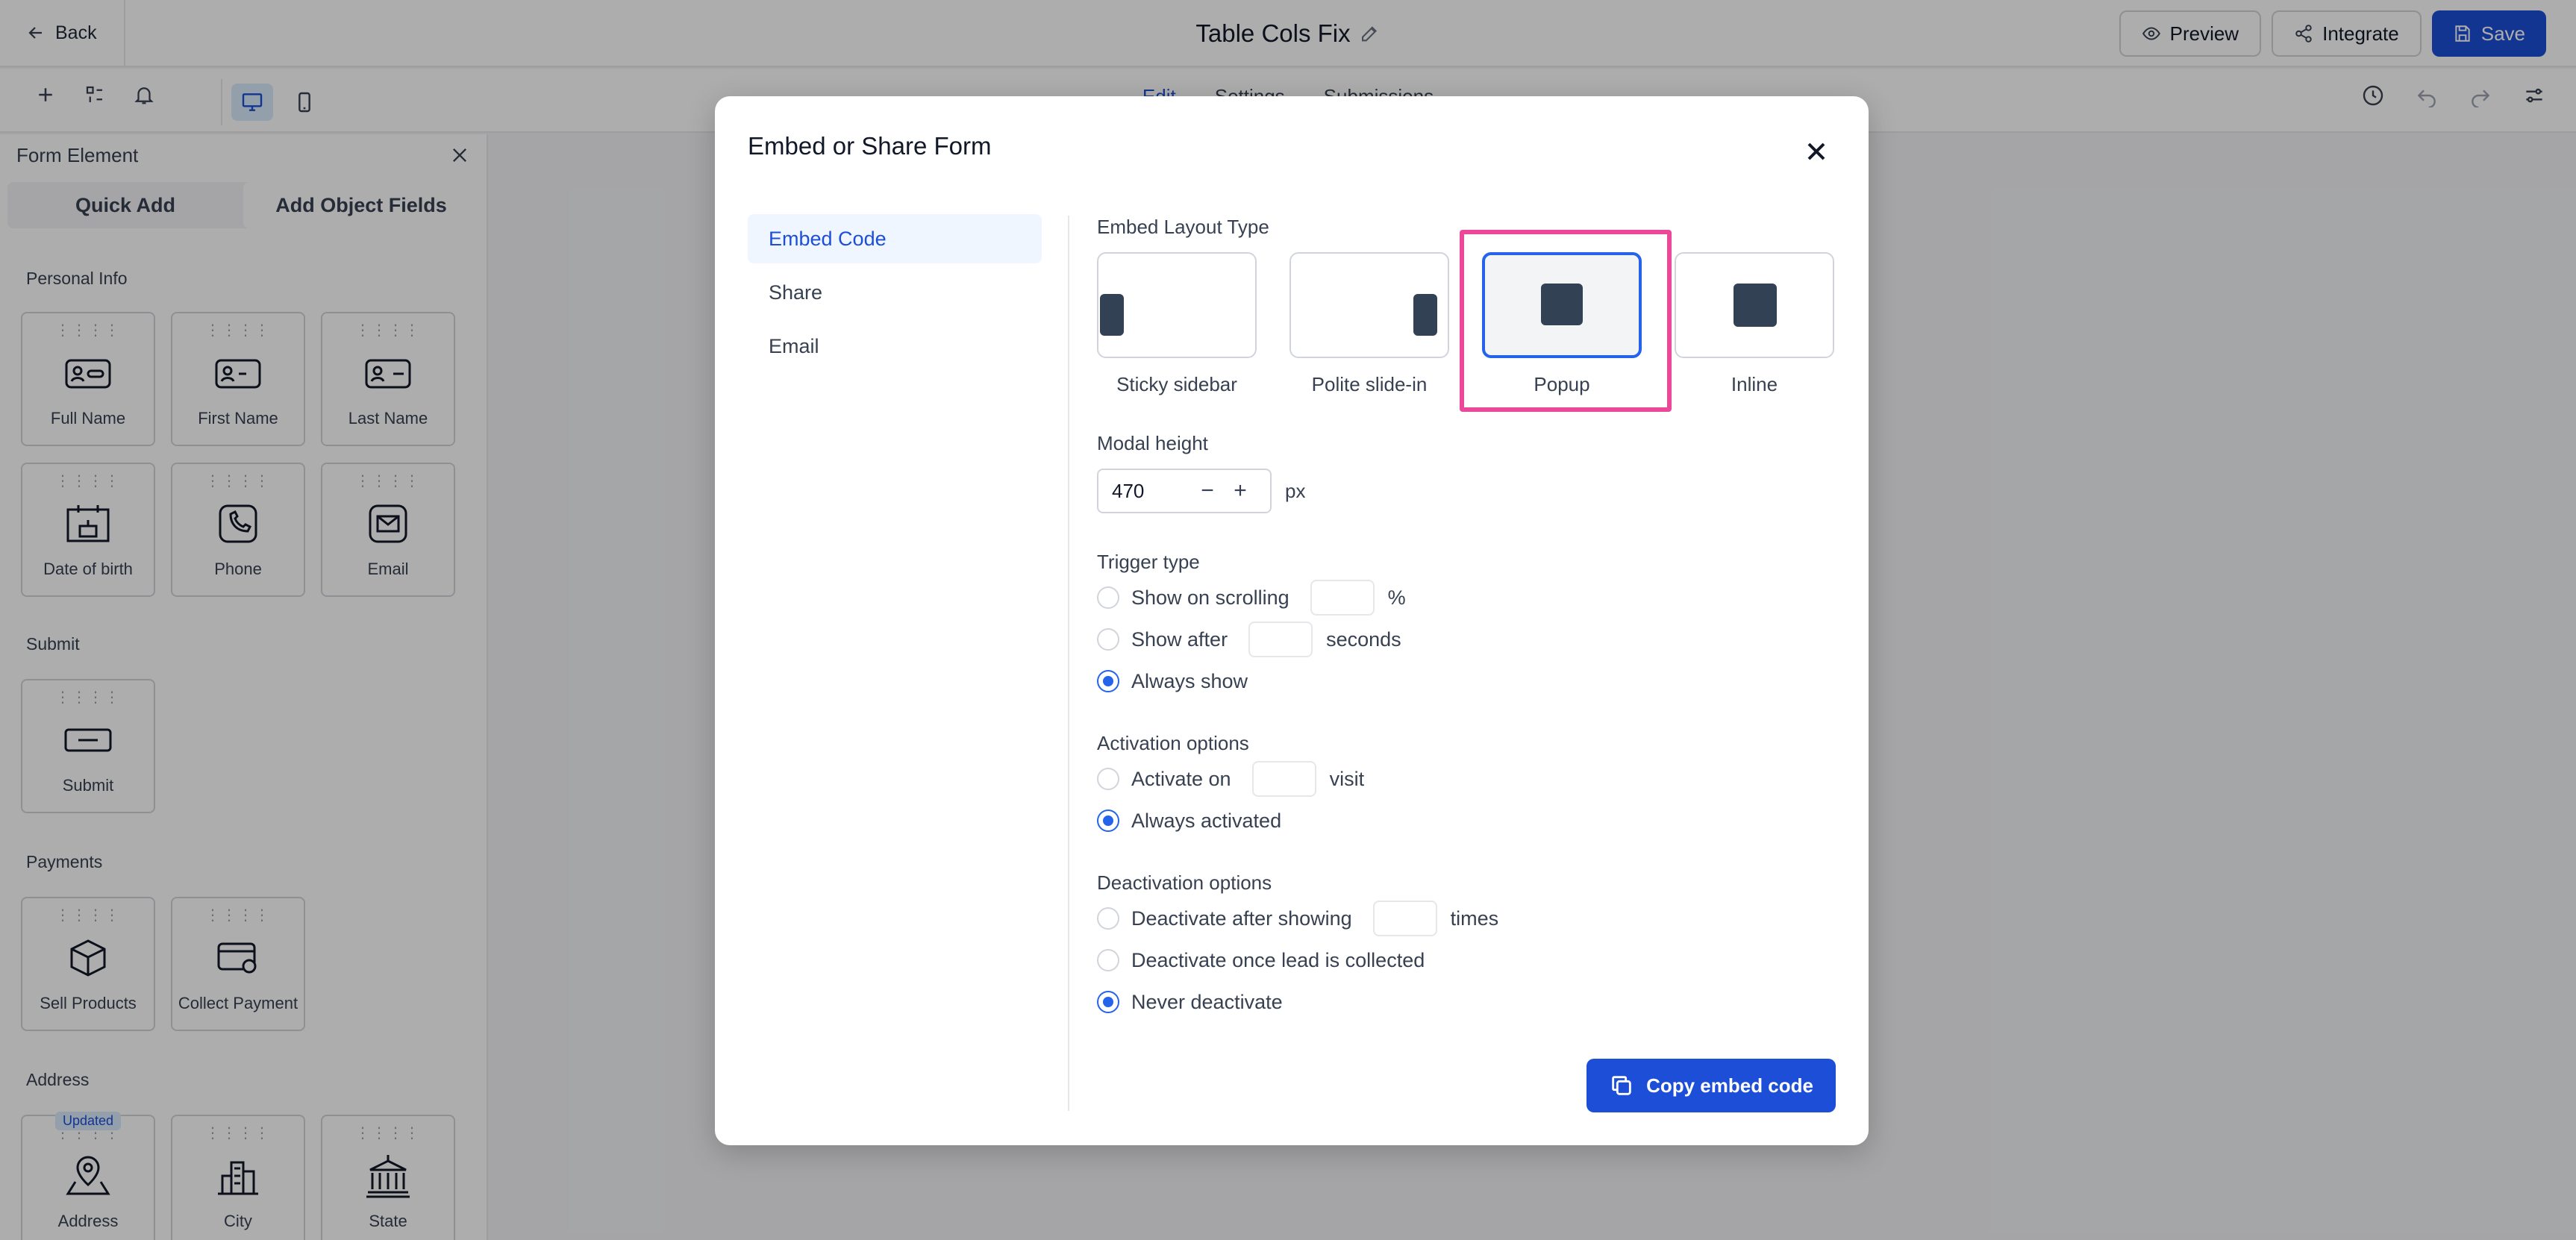 Image resolution: width=2576 pixels, height=1240 pixels. I want to click on trigger-type-label: Trigger type, so click(1148, 562).